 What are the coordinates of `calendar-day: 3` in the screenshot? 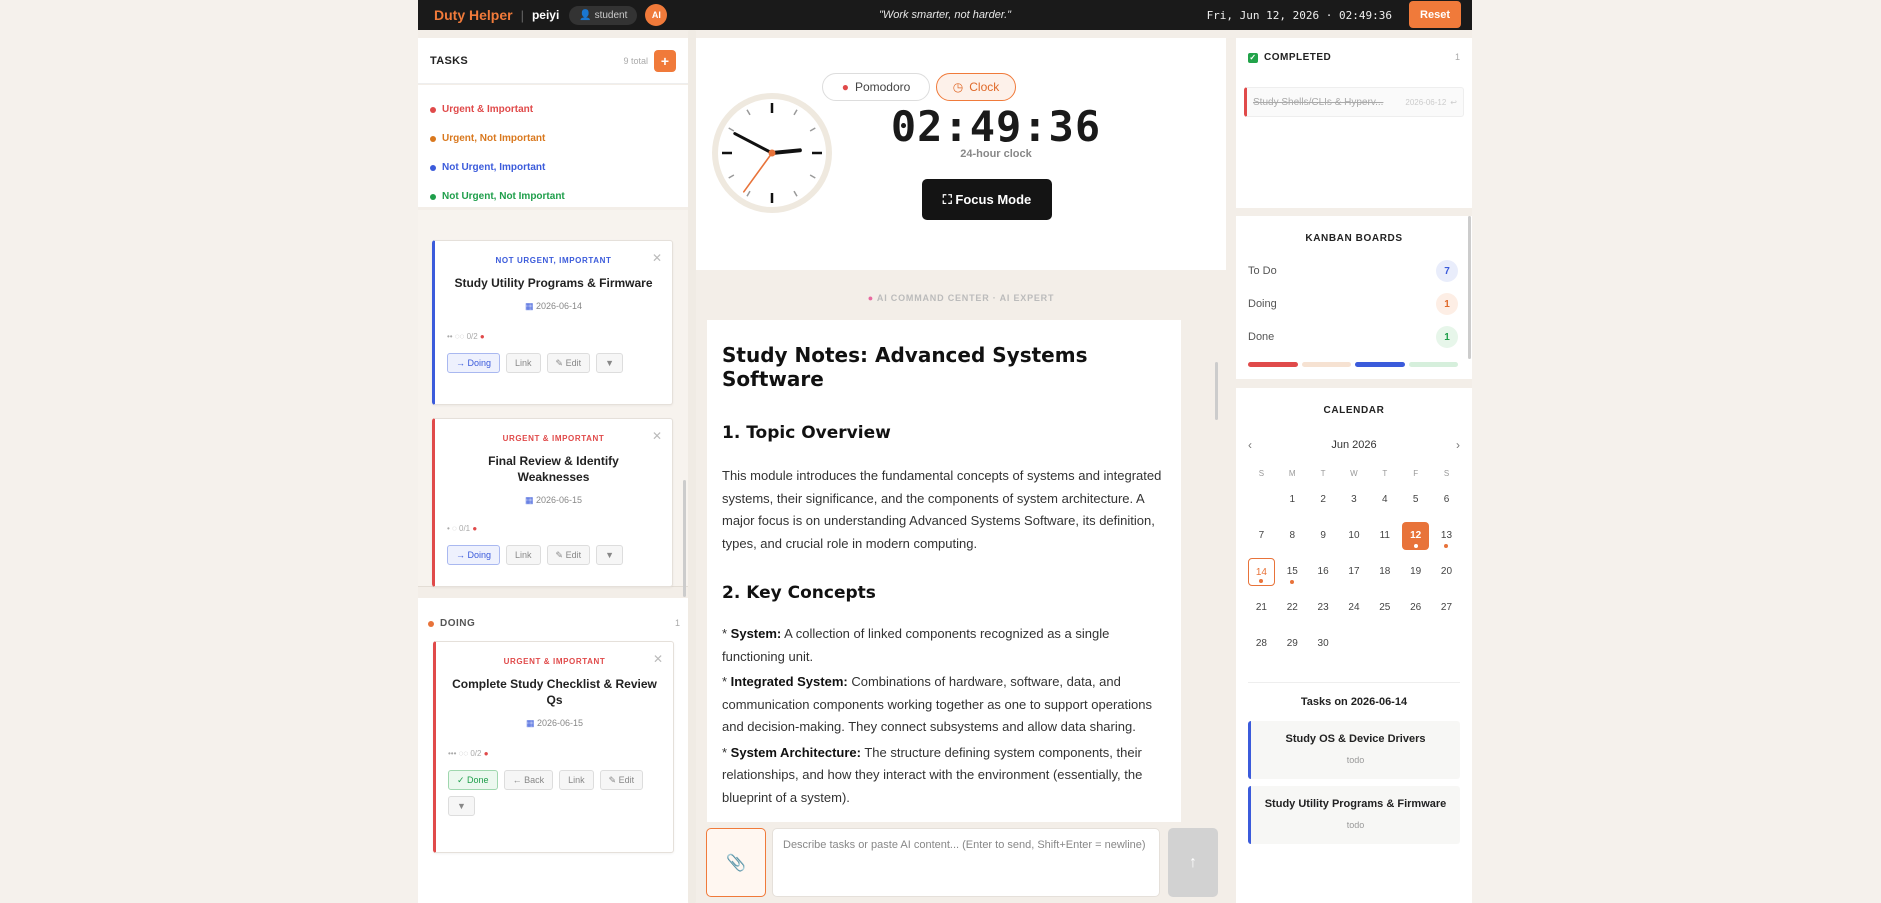 It's located at (1354, 500).